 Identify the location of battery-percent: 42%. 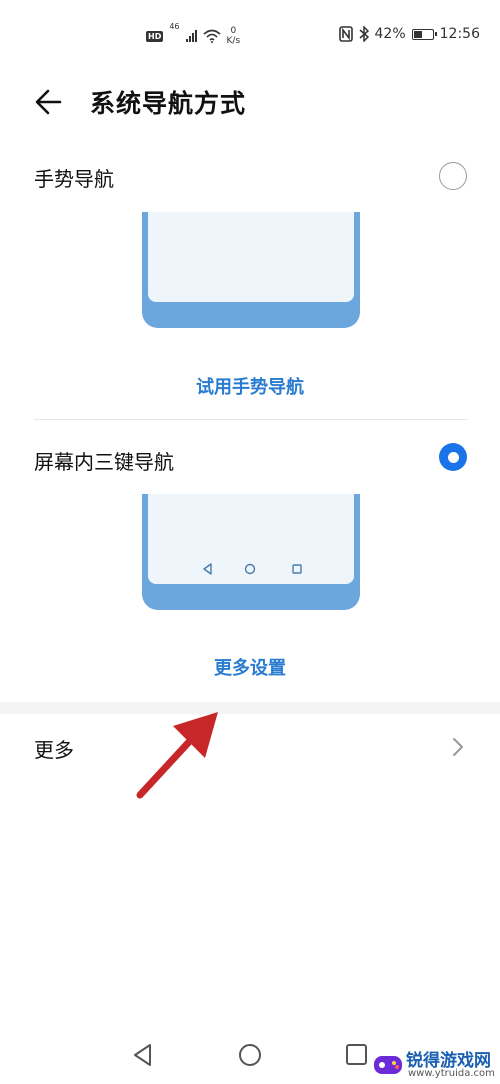
(390, 34).